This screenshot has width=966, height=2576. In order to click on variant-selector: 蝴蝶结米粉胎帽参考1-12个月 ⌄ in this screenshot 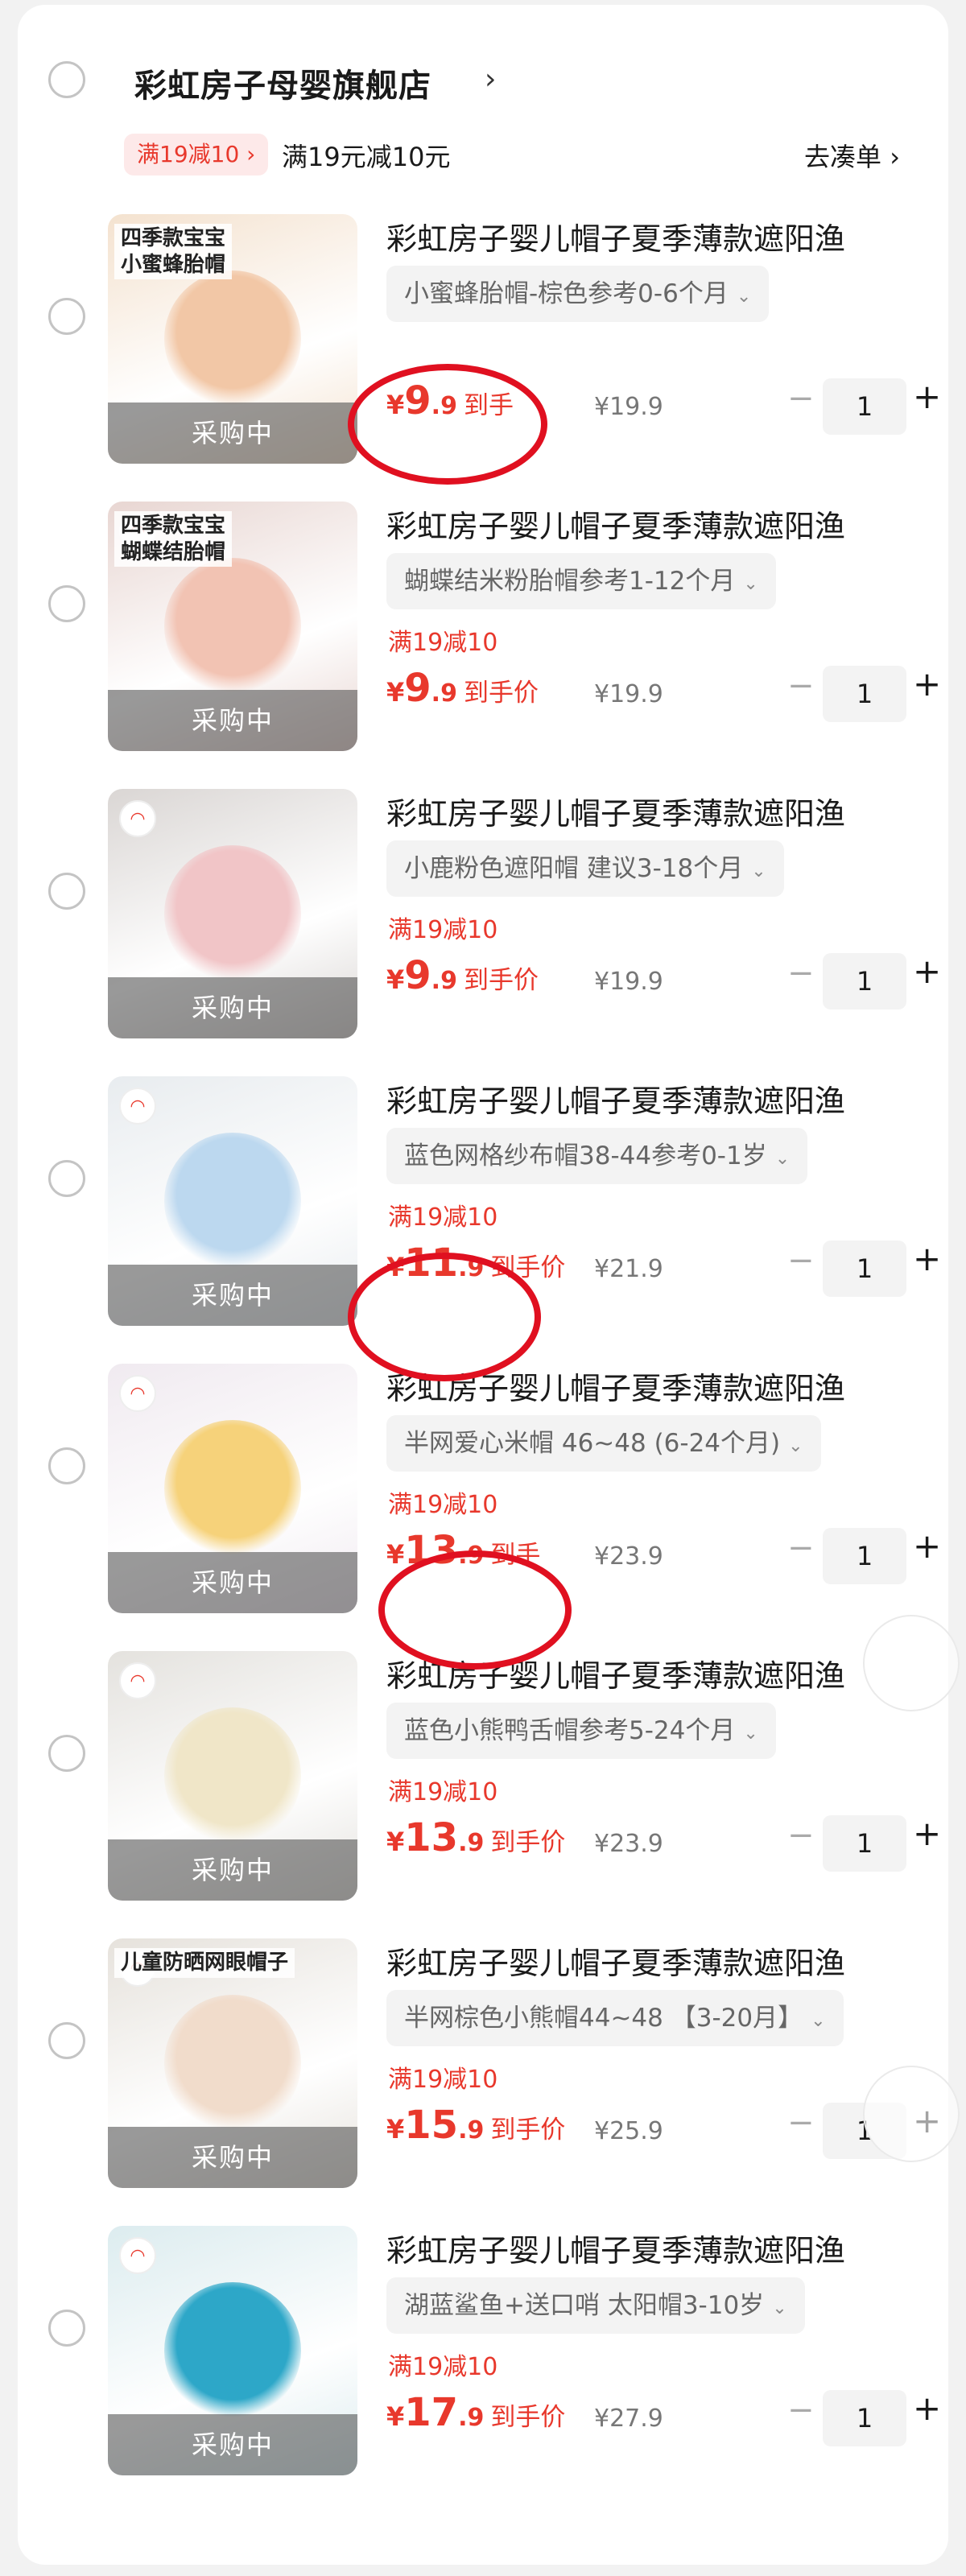, I will do `click(581, 581)`.